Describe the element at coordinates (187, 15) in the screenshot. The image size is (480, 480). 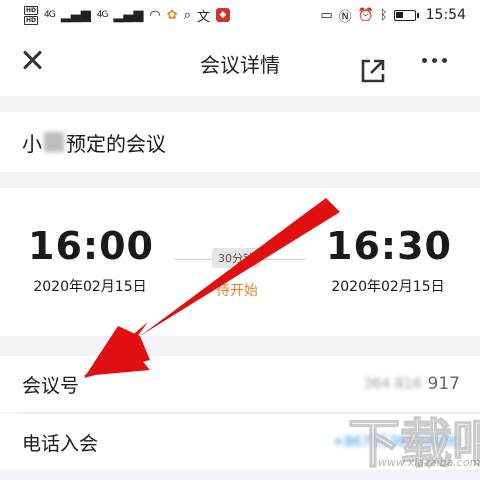
I see `search-icon: ⌕` at that location.